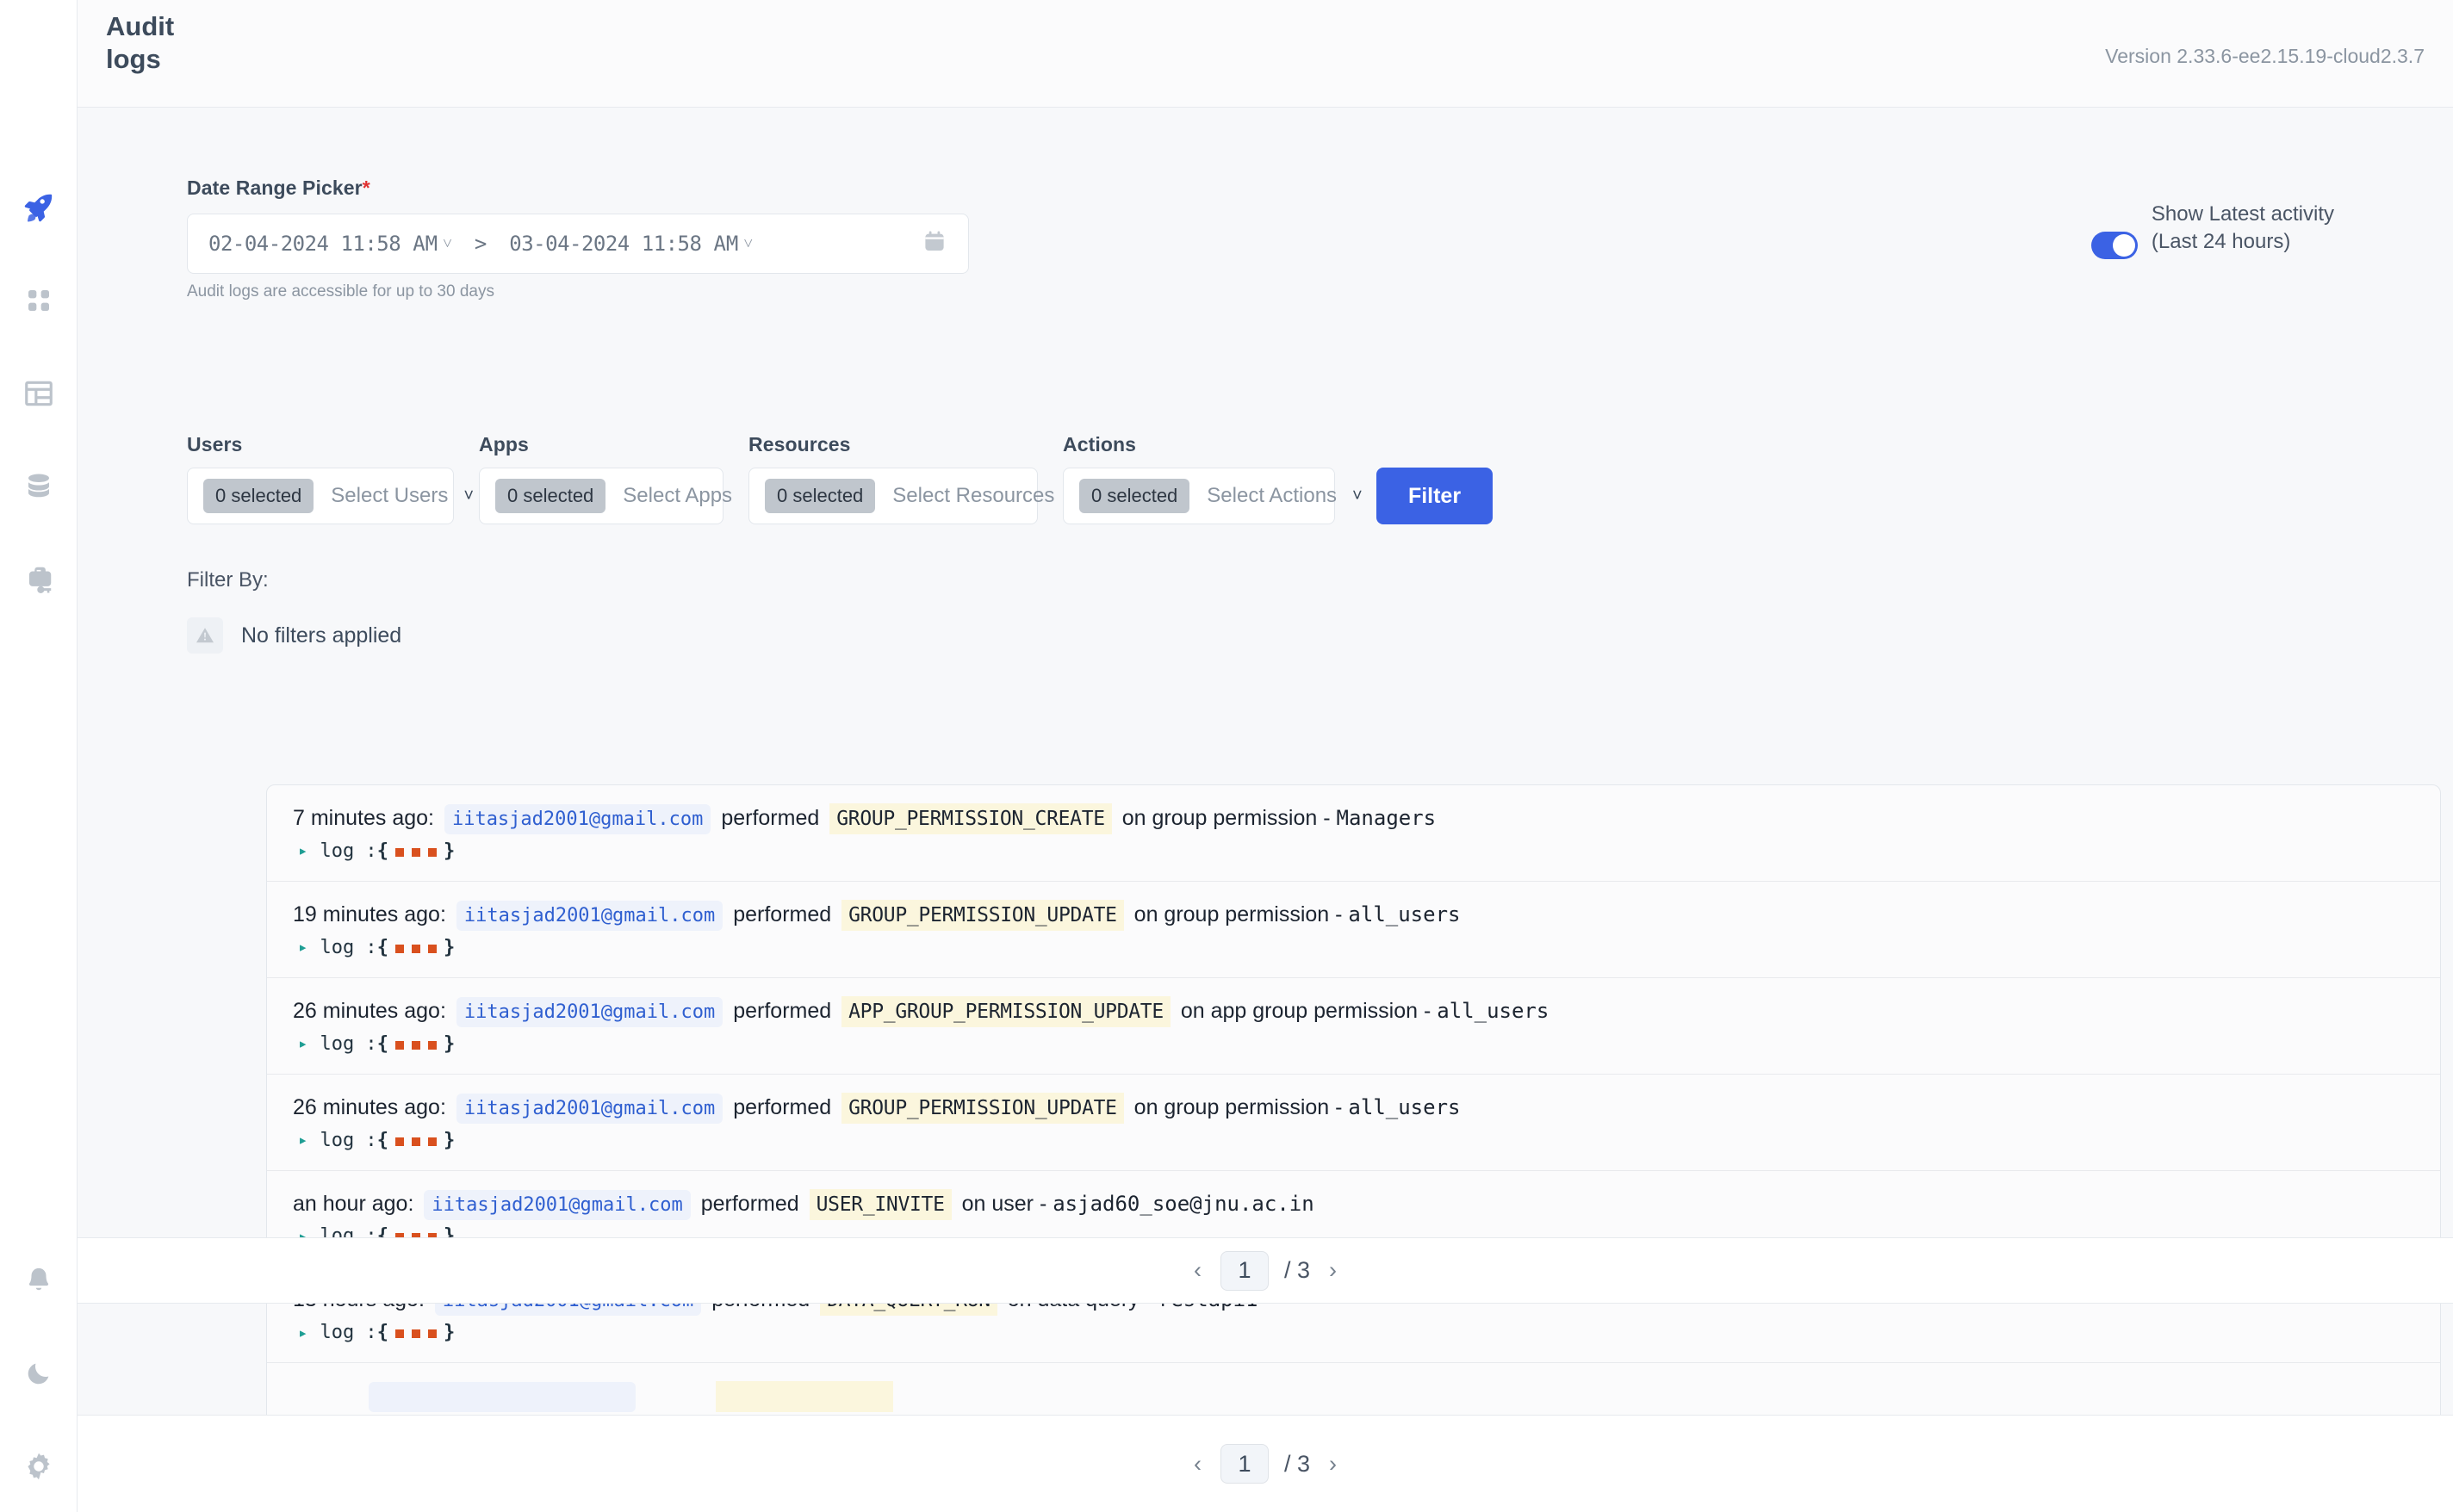 This screenshot has height=1512, width=2453. I want to click on warning-triangle-icon, so click(205, 635).